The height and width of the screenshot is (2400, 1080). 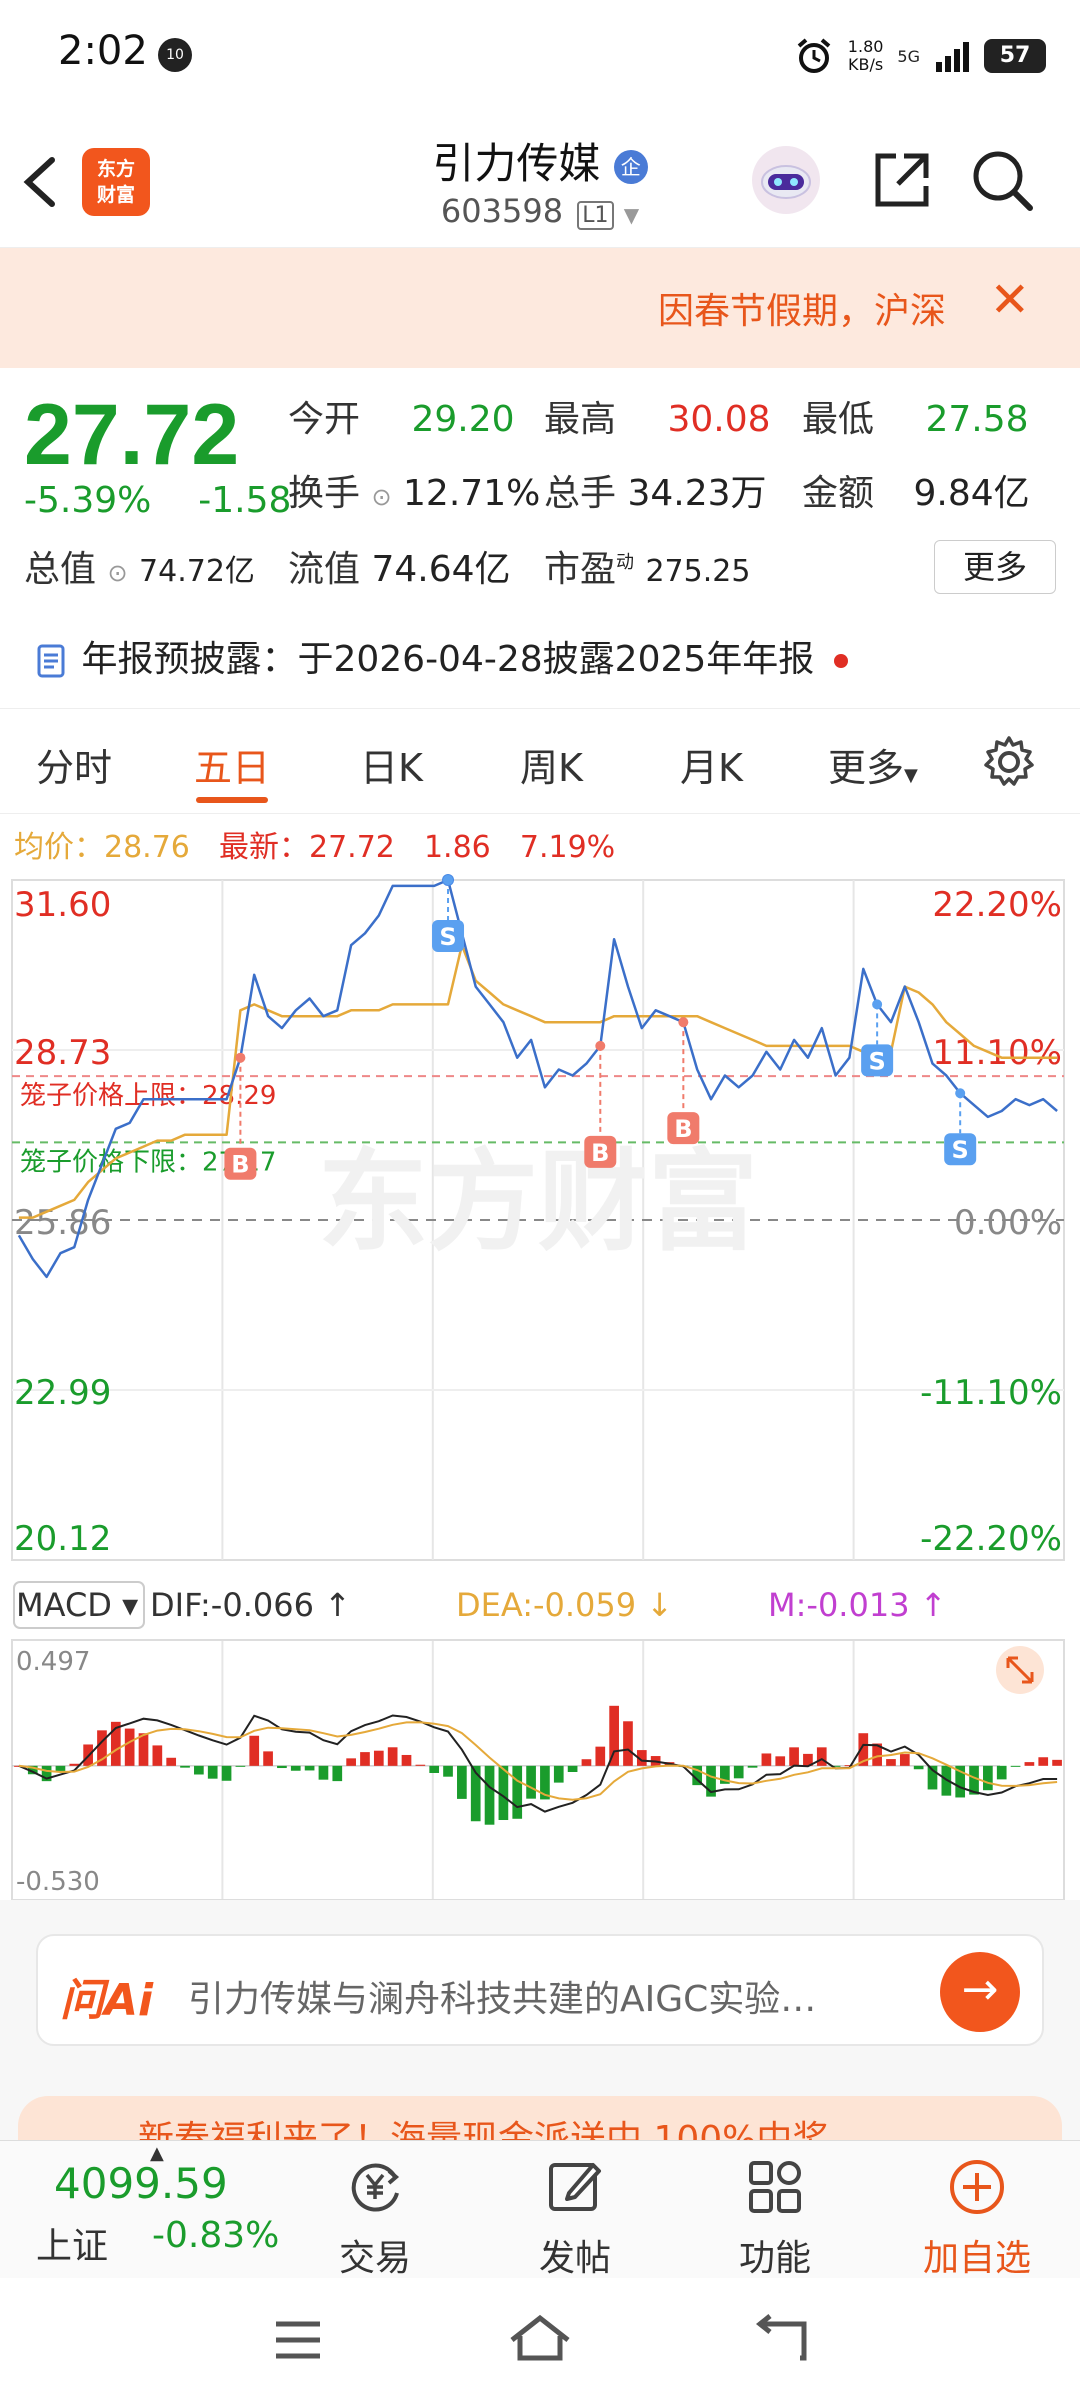 What do you see at coordinates (551, 764) in the screenshot?
I see `tab-weekly-k: 周K` at bounding box center [551, 764].